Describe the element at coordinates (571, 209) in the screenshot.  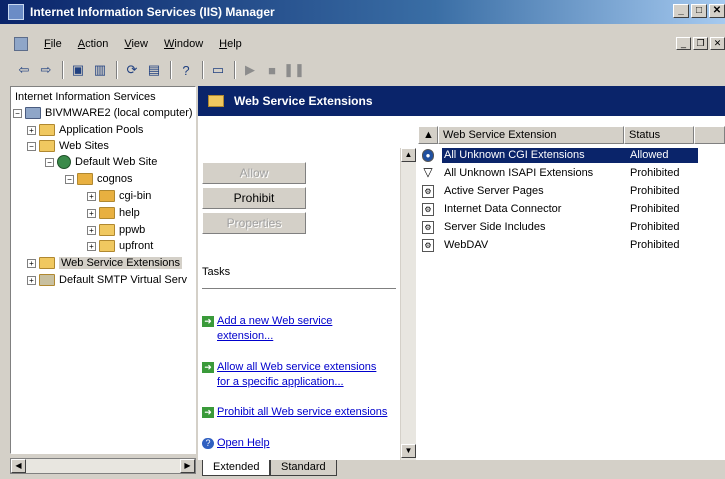
I see `list-row-idc: ⚙ Internet Data Connector Prohibited` at that location.